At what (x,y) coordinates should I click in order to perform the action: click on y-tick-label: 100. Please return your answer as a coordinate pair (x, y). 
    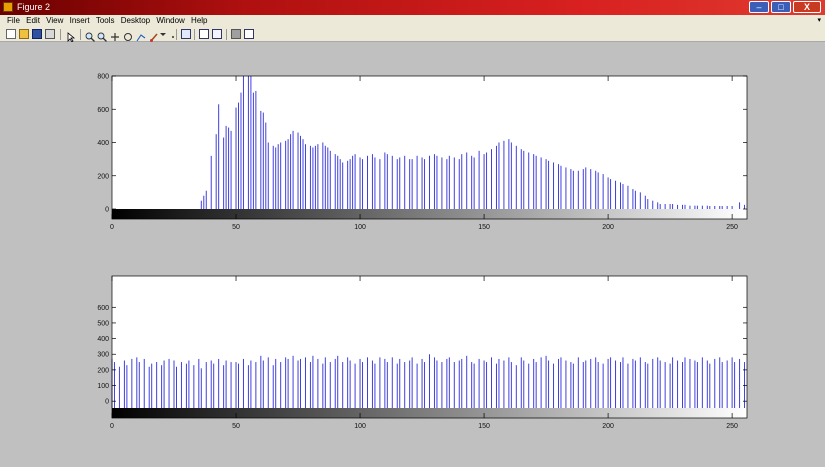
    Looking at the image, I should click on (103, 386).